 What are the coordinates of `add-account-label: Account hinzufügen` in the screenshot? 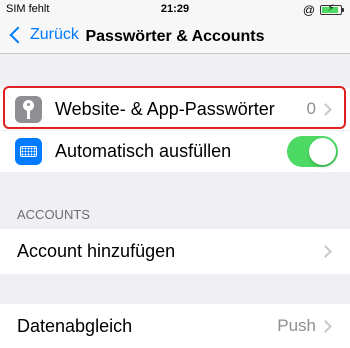 It's located at (96, 251).